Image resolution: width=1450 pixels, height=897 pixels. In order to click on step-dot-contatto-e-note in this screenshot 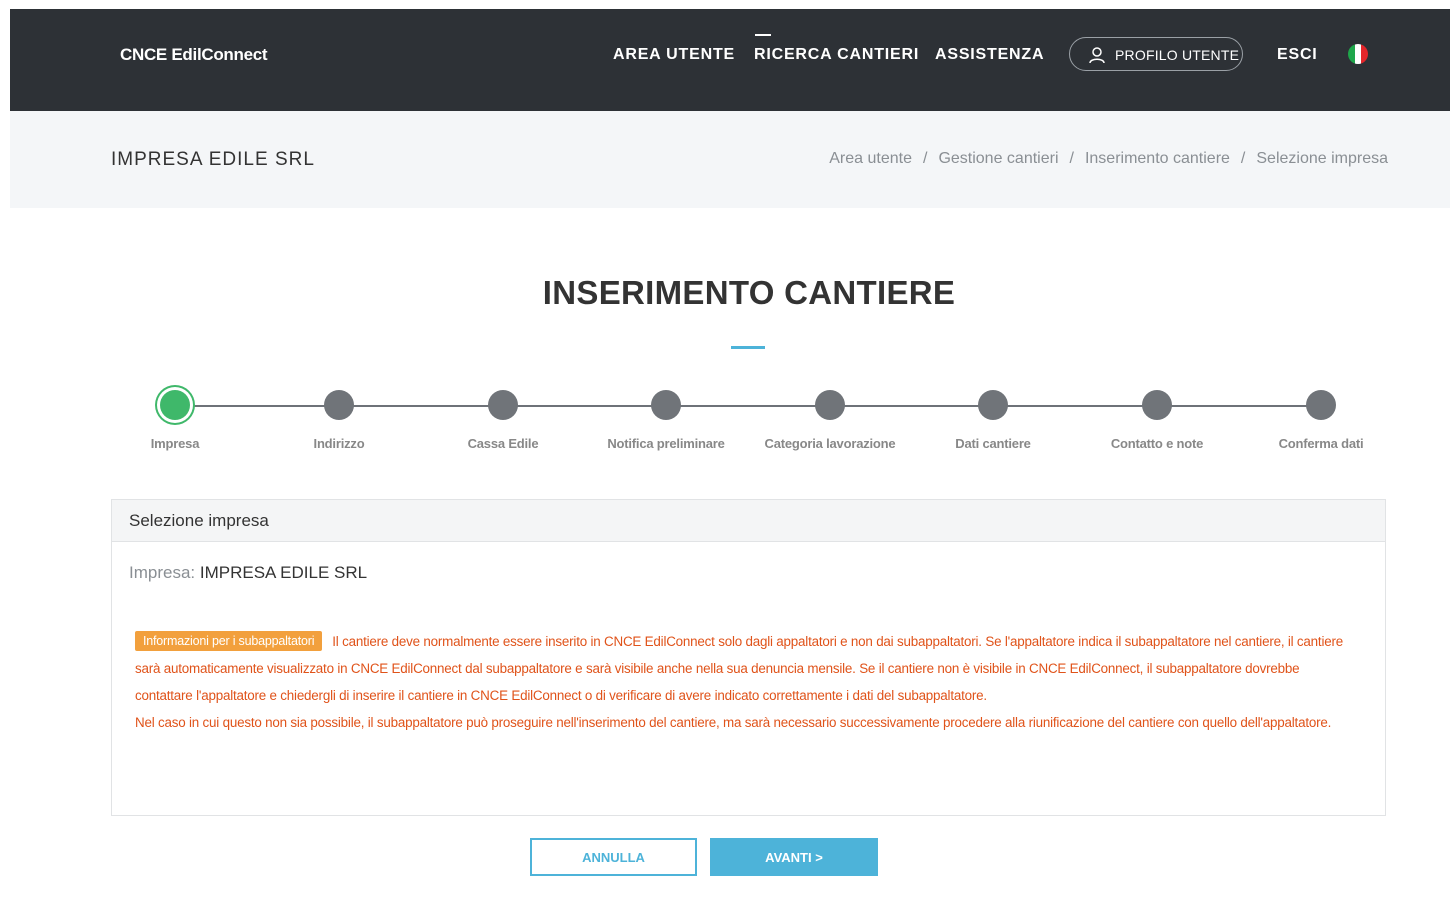, I will do `click(1157, 405)`.